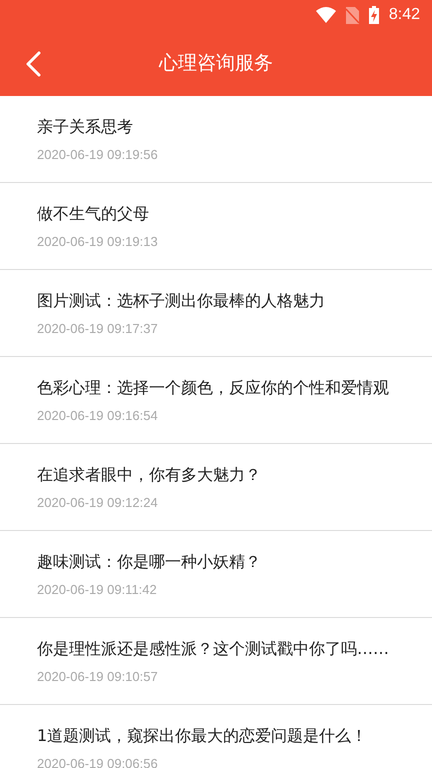 Image resolution: width=432 pixels, height=768 pixels. Describe the element at coordinates (216, 63) in the screenshot. I see `page-title: 心理咨询服务` at that location.